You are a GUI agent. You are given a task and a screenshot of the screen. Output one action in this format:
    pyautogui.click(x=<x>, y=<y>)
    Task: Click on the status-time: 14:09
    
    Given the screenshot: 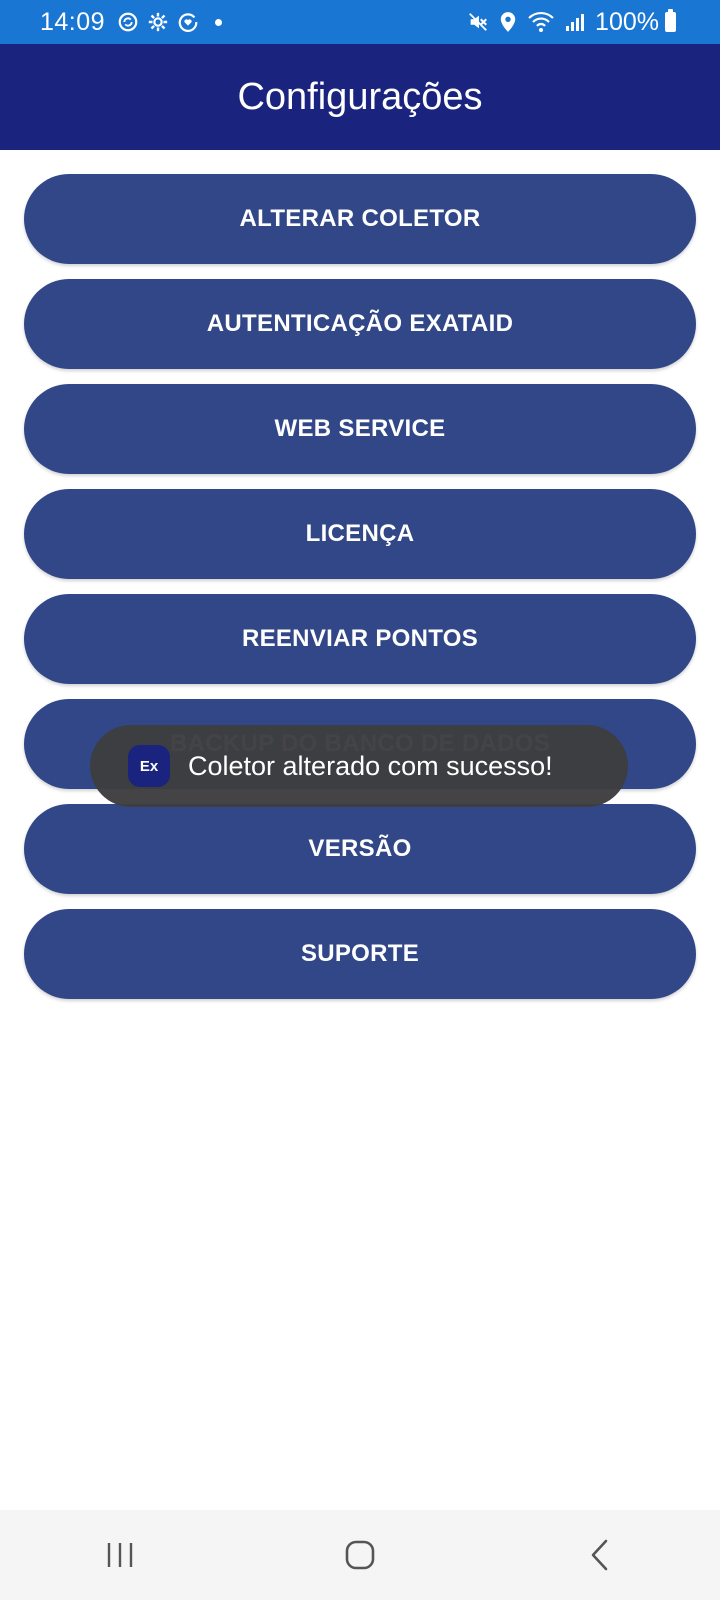 What is the action you would take?
    pyautogui.click(x=73, y=21)
    